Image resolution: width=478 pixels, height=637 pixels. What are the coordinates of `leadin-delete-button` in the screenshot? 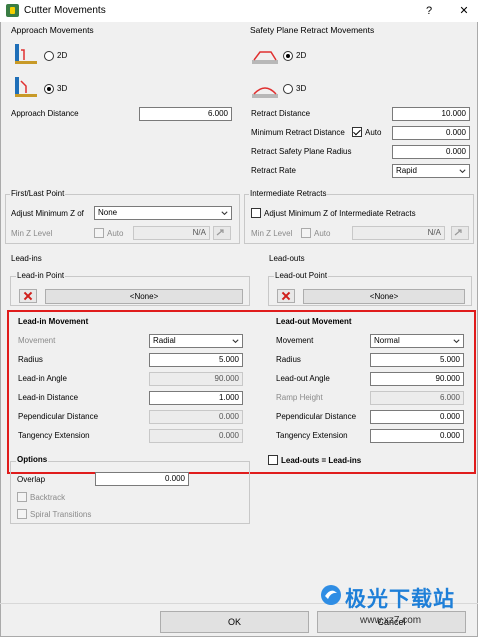 It's located at (28, 296).